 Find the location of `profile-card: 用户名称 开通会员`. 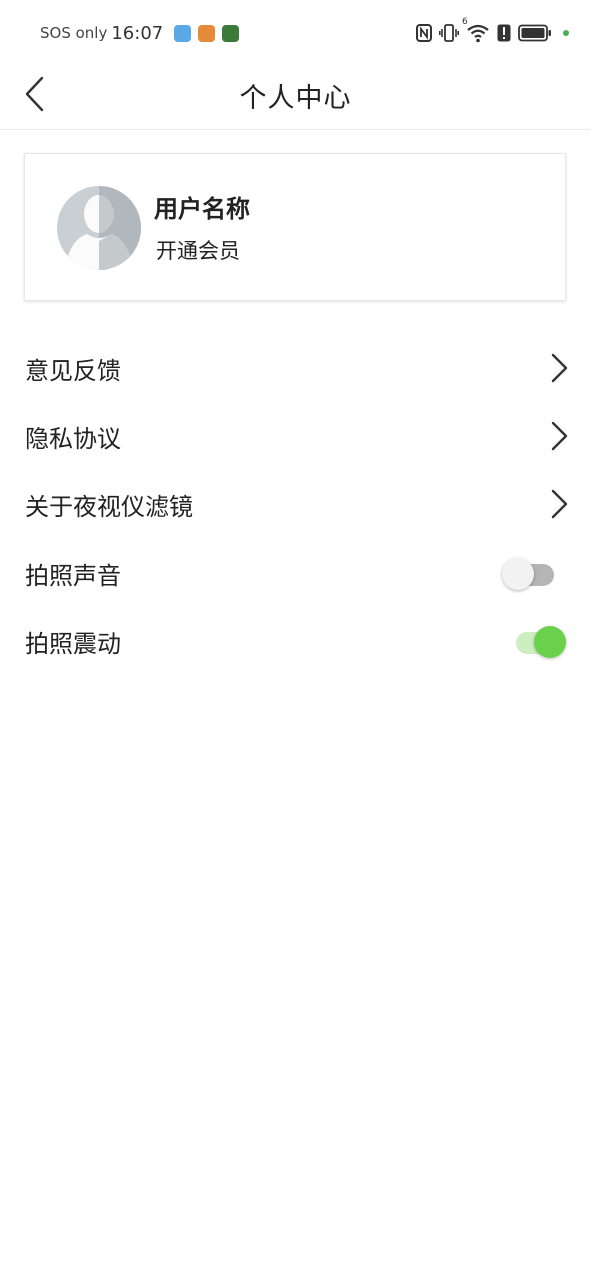

profile-card: 用户名称 开通会员 is located at coordinates (295, 227).